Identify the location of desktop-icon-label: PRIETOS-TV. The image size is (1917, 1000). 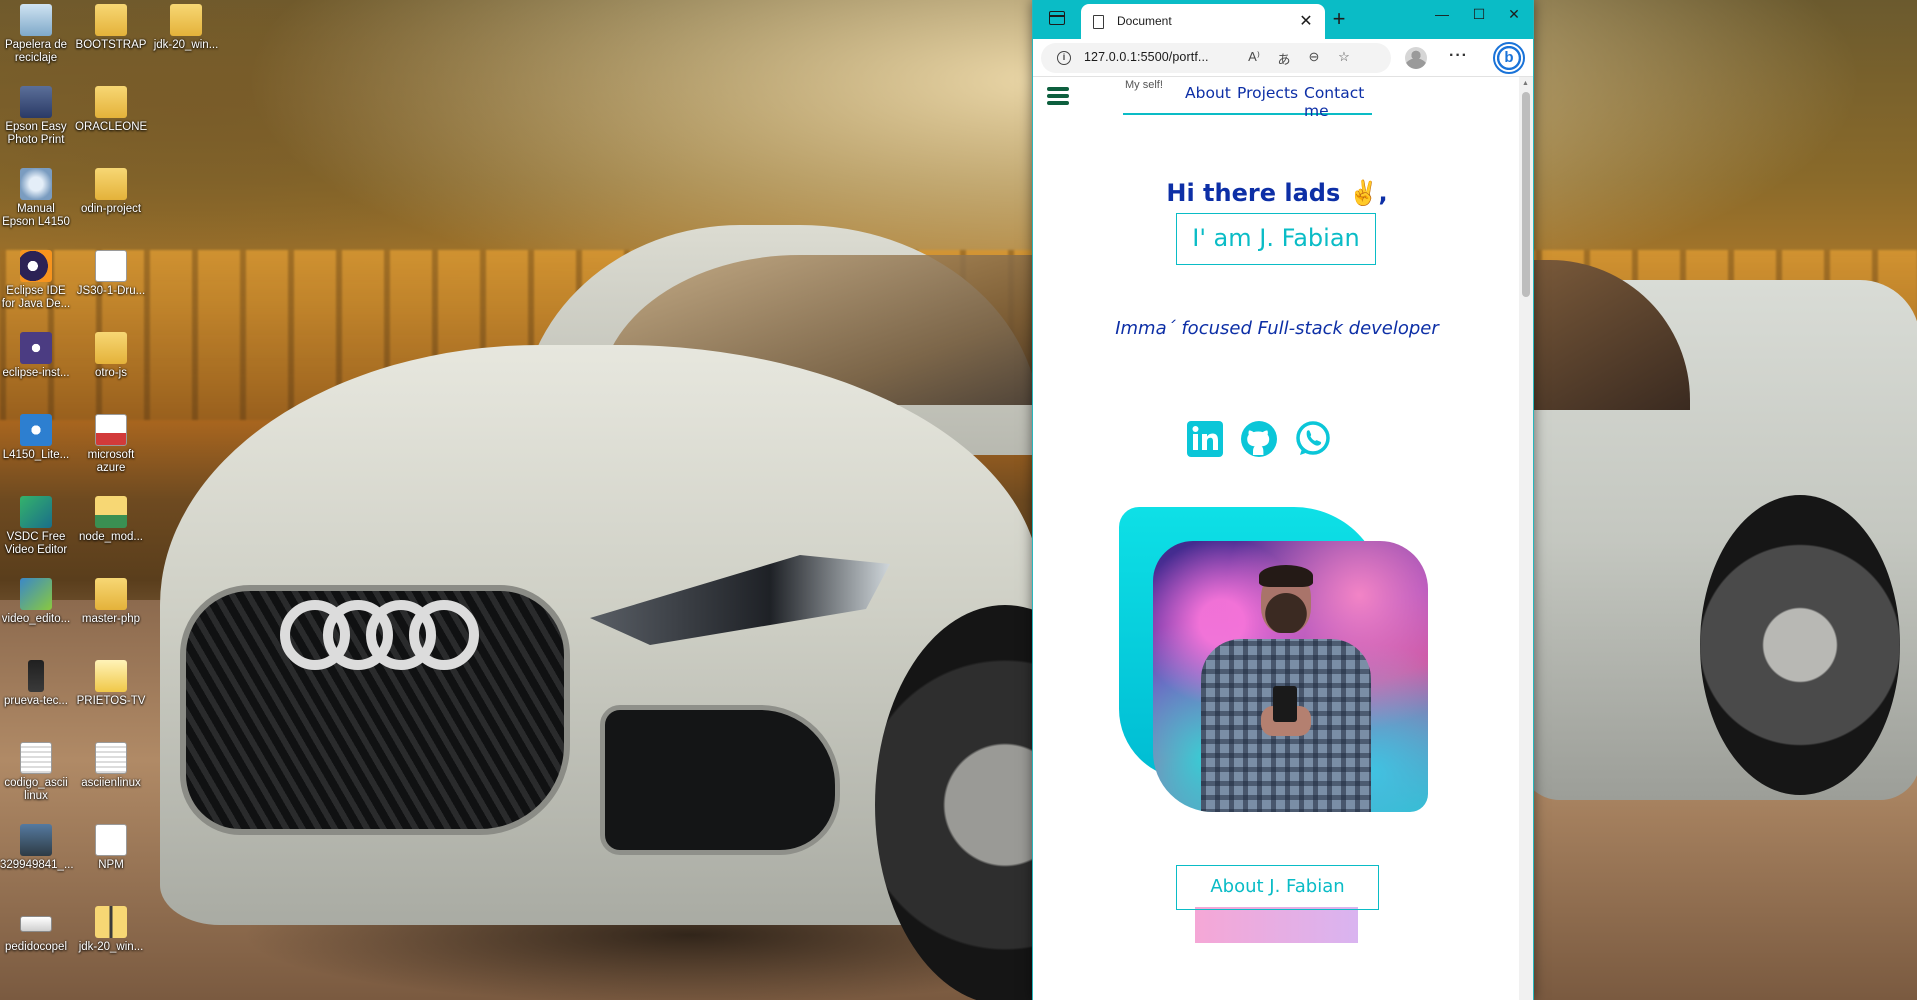
(111, 701).